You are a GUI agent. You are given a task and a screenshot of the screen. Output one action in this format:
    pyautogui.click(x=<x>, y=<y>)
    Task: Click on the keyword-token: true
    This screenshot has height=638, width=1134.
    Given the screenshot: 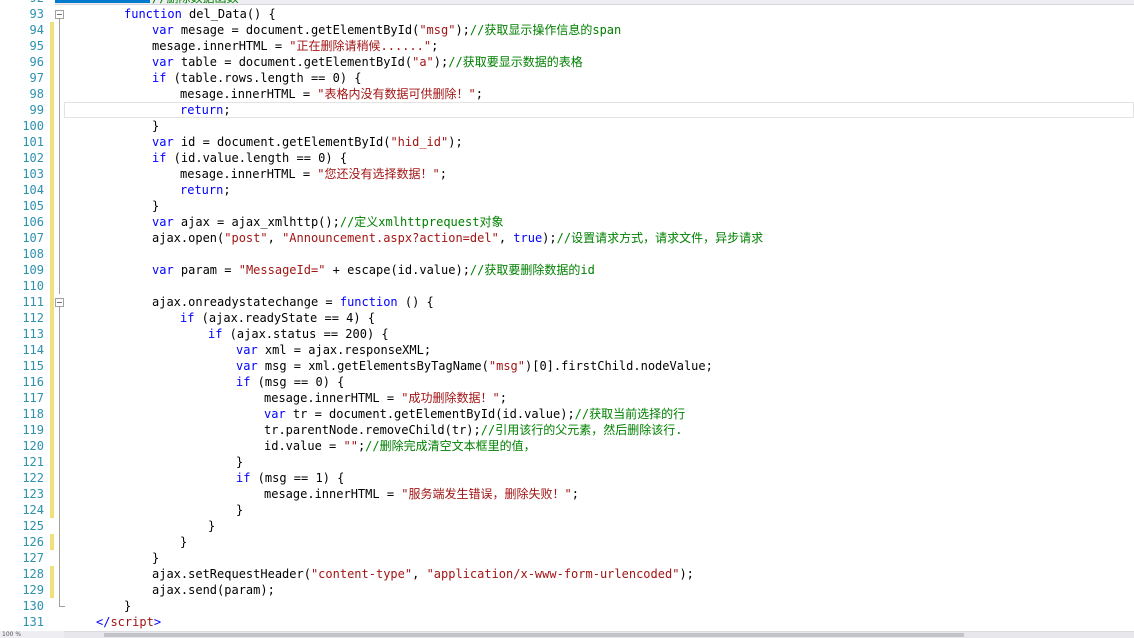 What is the action you would take?
    pyautogui.click(x=528, y=238)
    